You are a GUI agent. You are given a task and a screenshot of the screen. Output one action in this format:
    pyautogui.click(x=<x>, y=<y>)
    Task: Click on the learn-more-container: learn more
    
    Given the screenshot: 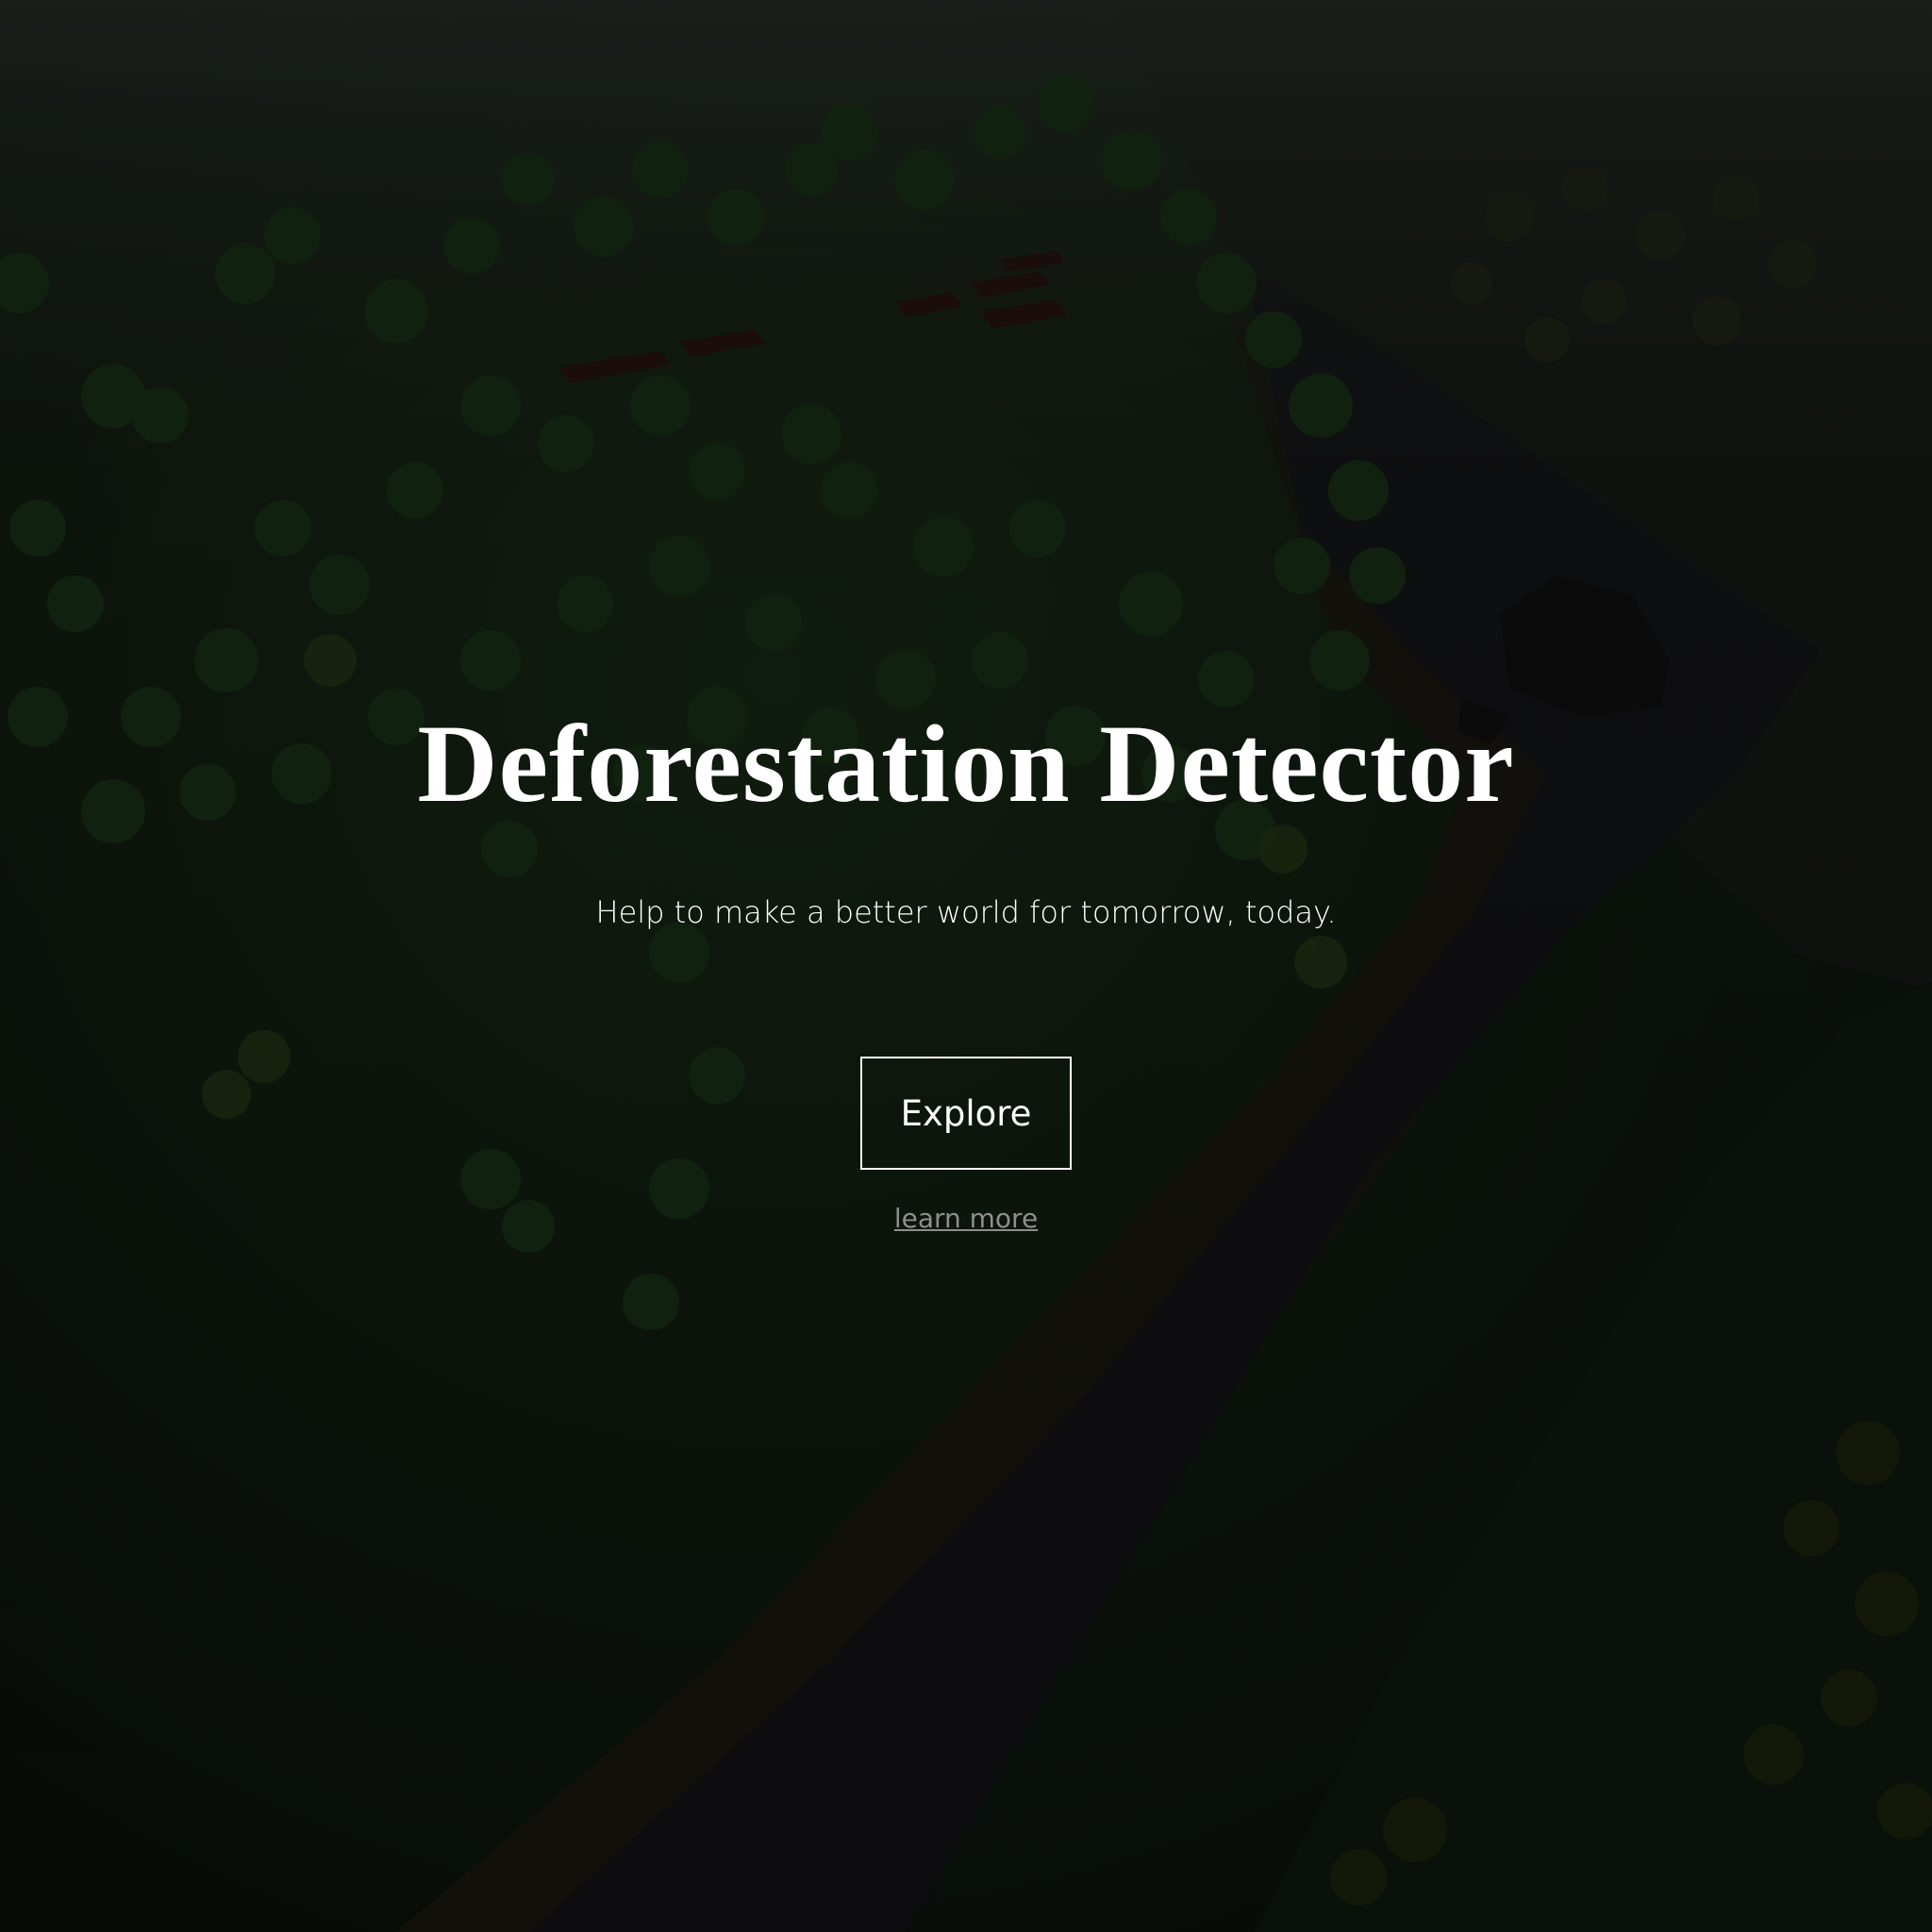 What is the action you would take?
    pyautogui.click(x=966, y=1219)
    